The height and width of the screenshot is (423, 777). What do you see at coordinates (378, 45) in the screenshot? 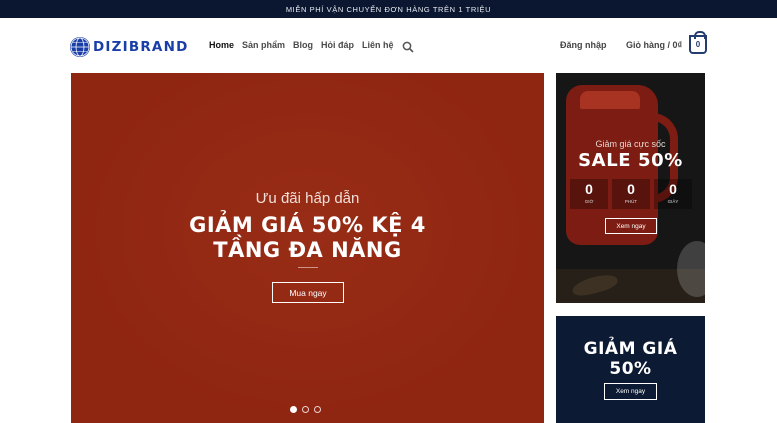
I see `nav-item-contact: Liên hệ` at bounding box center [378, 45].